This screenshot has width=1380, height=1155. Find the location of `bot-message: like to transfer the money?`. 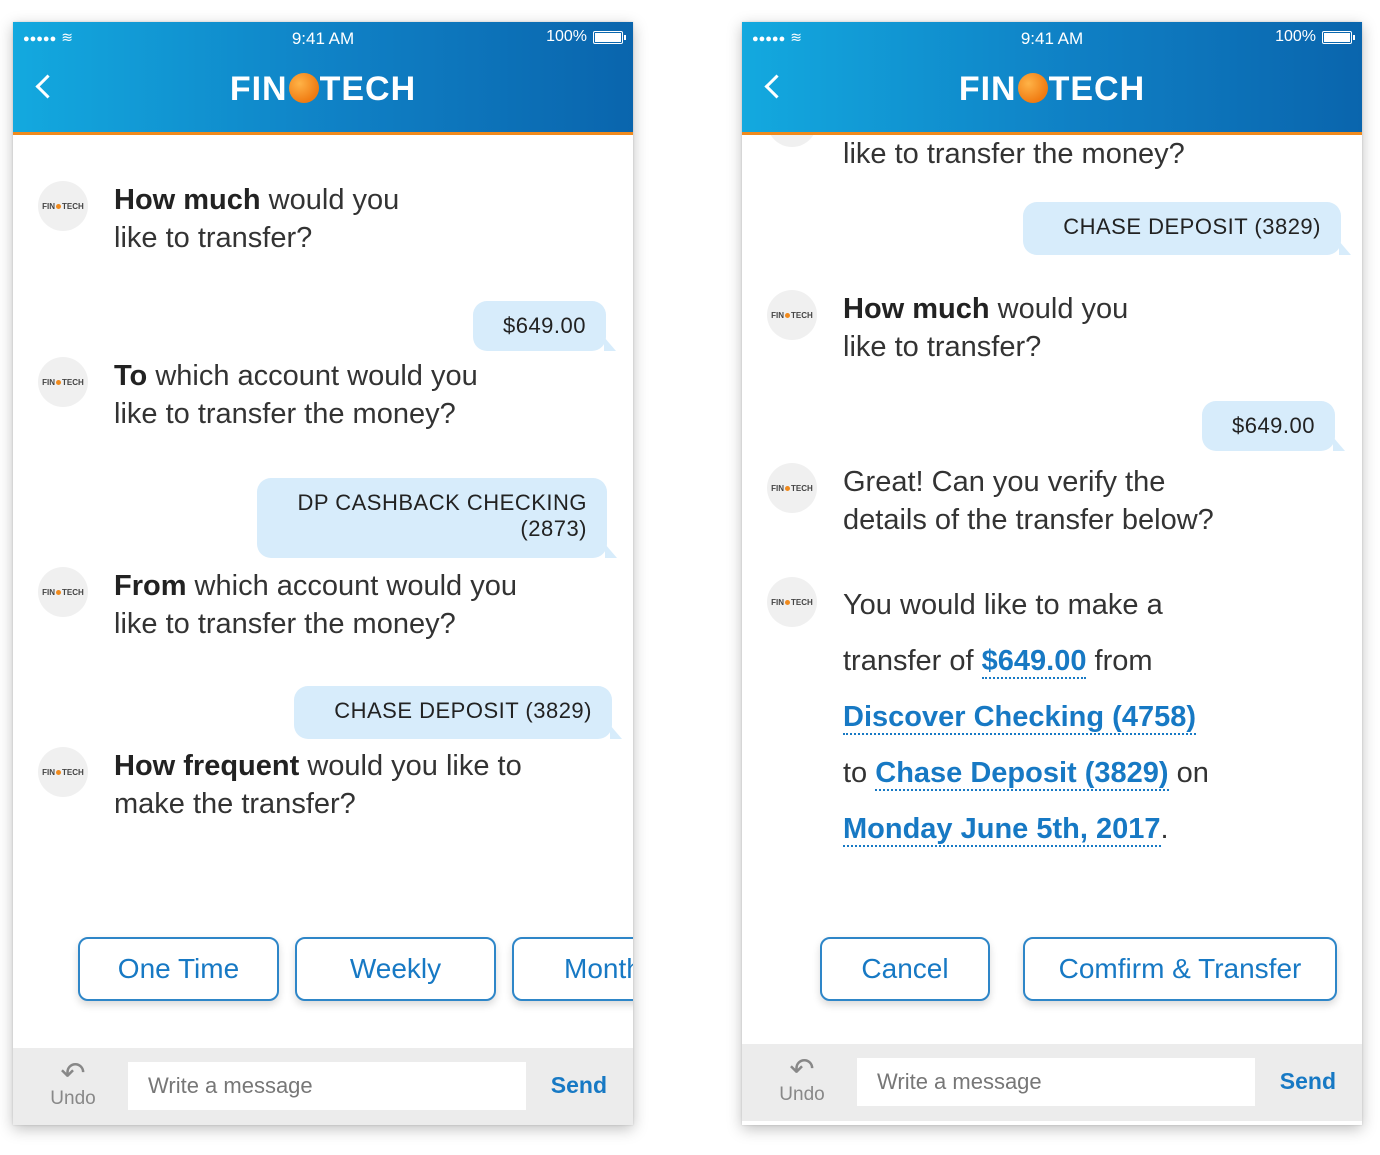

bot-message: like to transfer the money? is located at coordinates (976, 154).